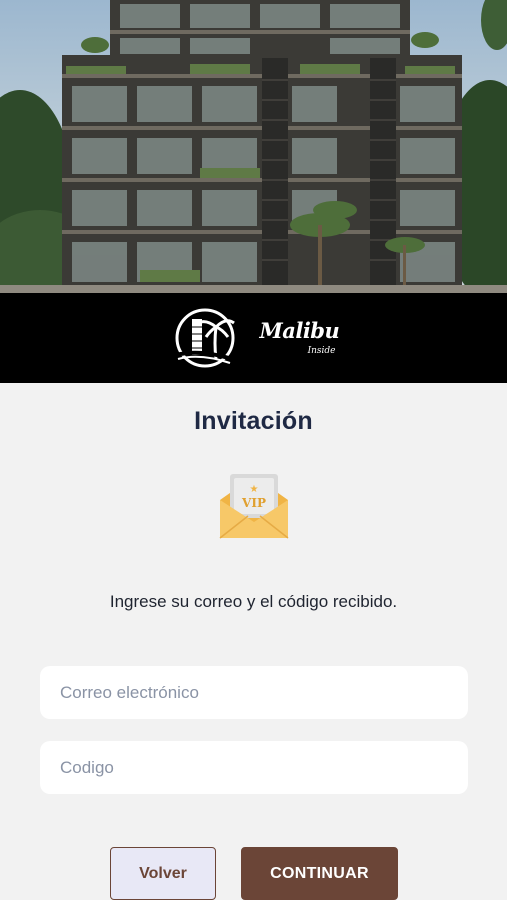 The image size is (507, 900). Describe the element at coordinates (253, 421) in the screenshot. I see `page-title: Invitación` at that location.